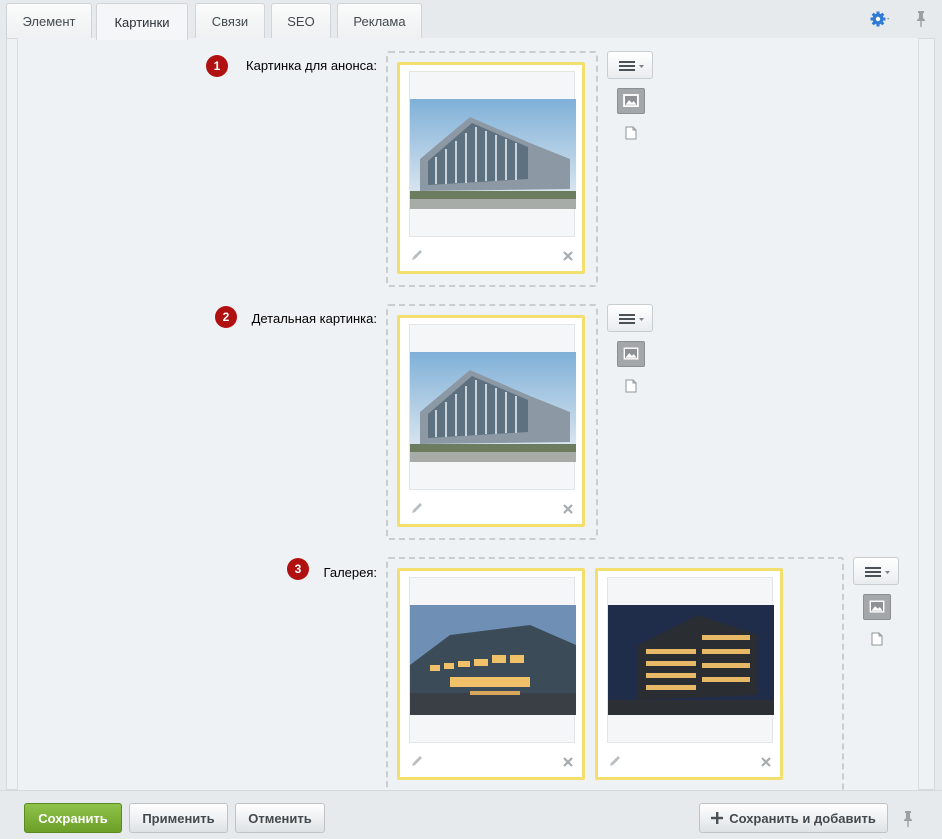 The height and width of the screenshot is (839, 942). What do you see at coordinates (802, 818) in the screenshot?
I see `save-and-add-label: Сохранить и добавить` at bounding box center [802, 818].